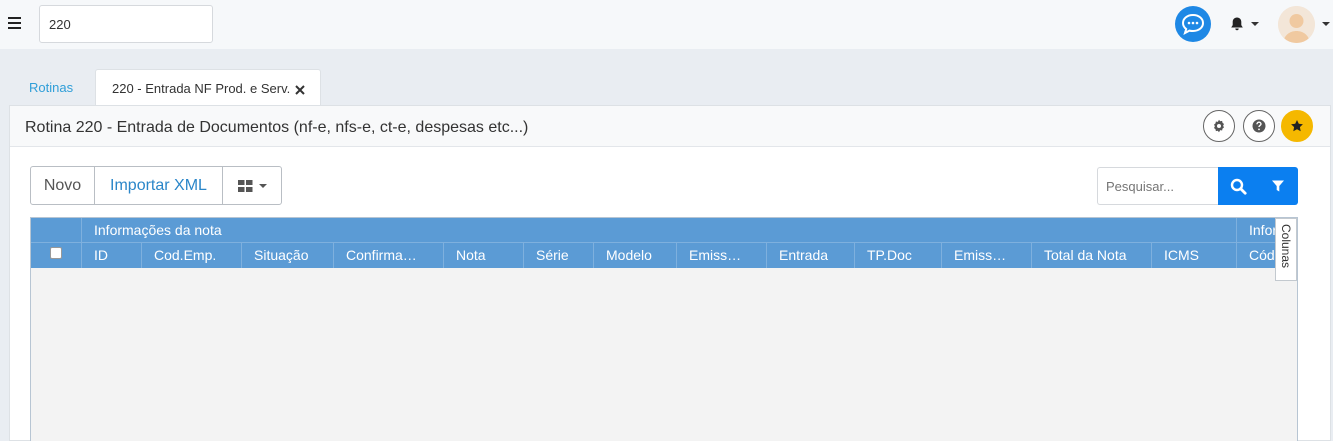  I want to click on column-header-nota: Nota, so click(483, 255).